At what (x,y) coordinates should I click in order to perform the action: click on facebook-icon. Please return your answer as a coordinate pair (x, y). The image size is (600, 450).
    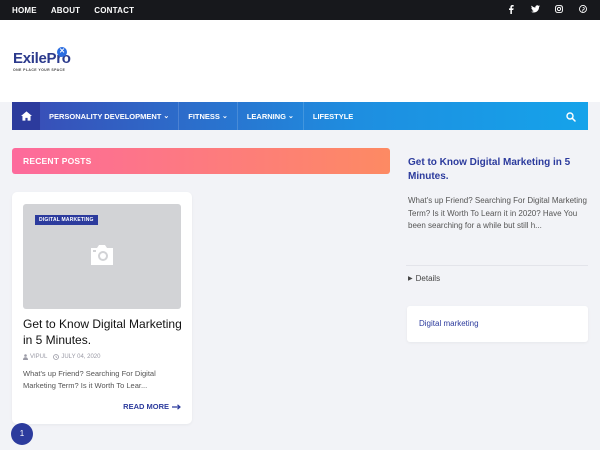
    Looking at the image, I should click on (511, 10).